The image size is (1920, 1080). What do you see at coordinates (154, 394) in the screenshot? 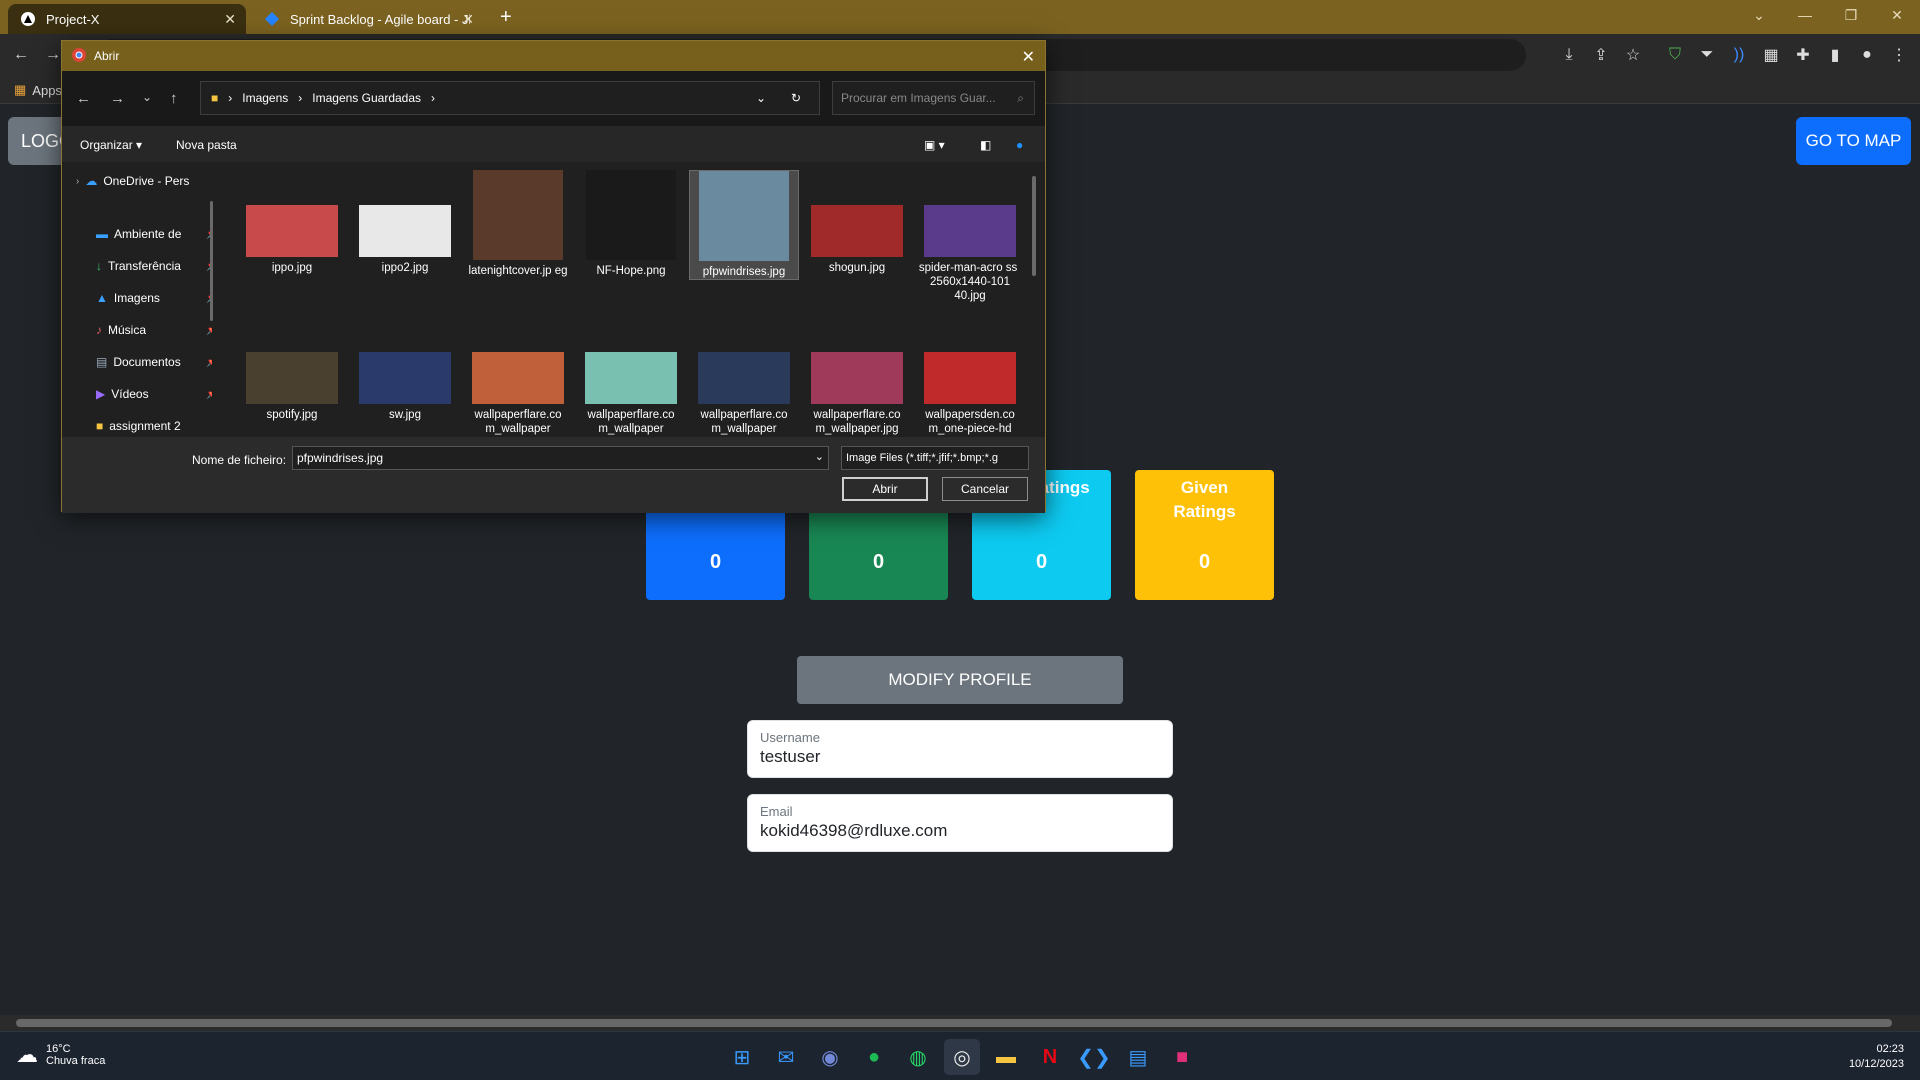
I see `nav-item-videos: ▶ Vídeos 📌` at bounding box center [154, 394].